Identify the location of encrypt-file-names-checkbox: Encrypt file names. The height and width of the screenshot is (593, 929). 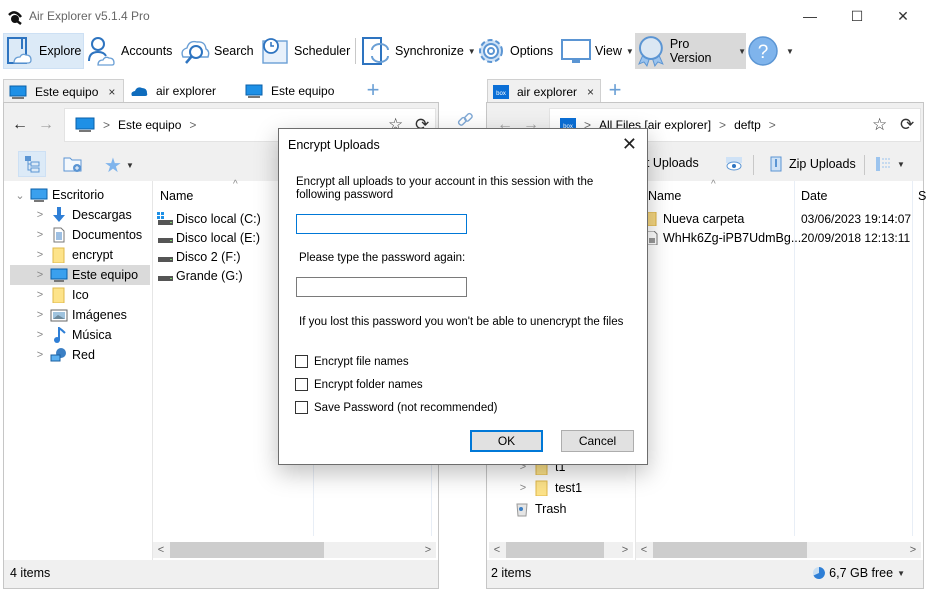
(352, 361).